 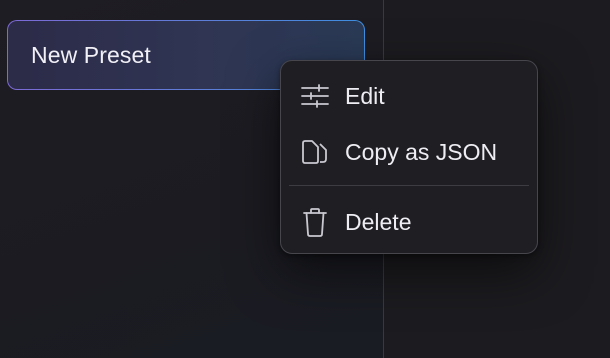 I want to click on menu-item-label: Edit, so click(x=365, y=95).